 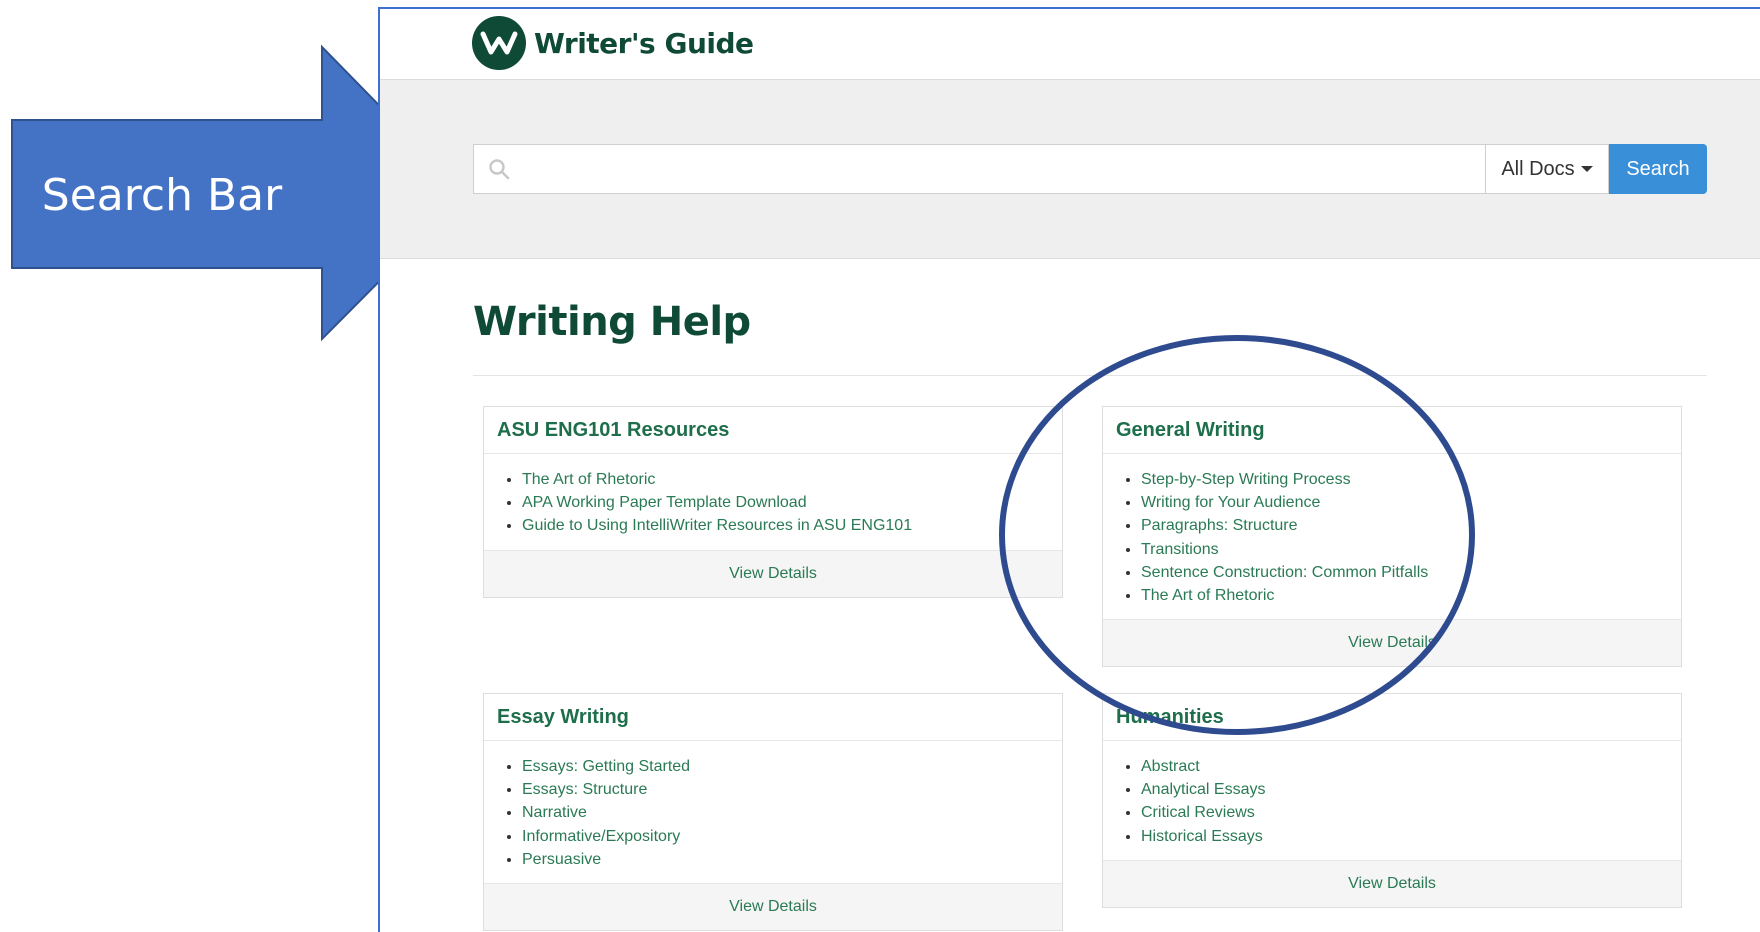 What do you see at coordinates (773, 717) in the screenshot?
I see `card-title: Essay Writing` at bounding box center [773, 717].